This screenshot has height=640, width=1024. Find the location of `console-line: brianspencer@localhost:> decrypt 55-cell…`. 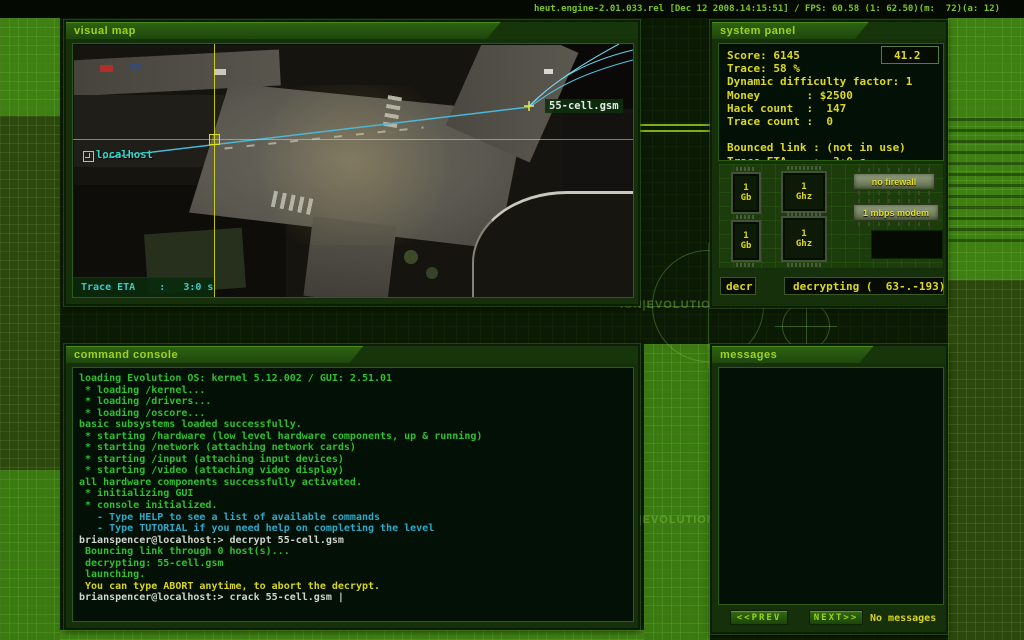

console-line: brianspencer@localhost:> decrypt 55-cell… is located at coordinates (211, 540).